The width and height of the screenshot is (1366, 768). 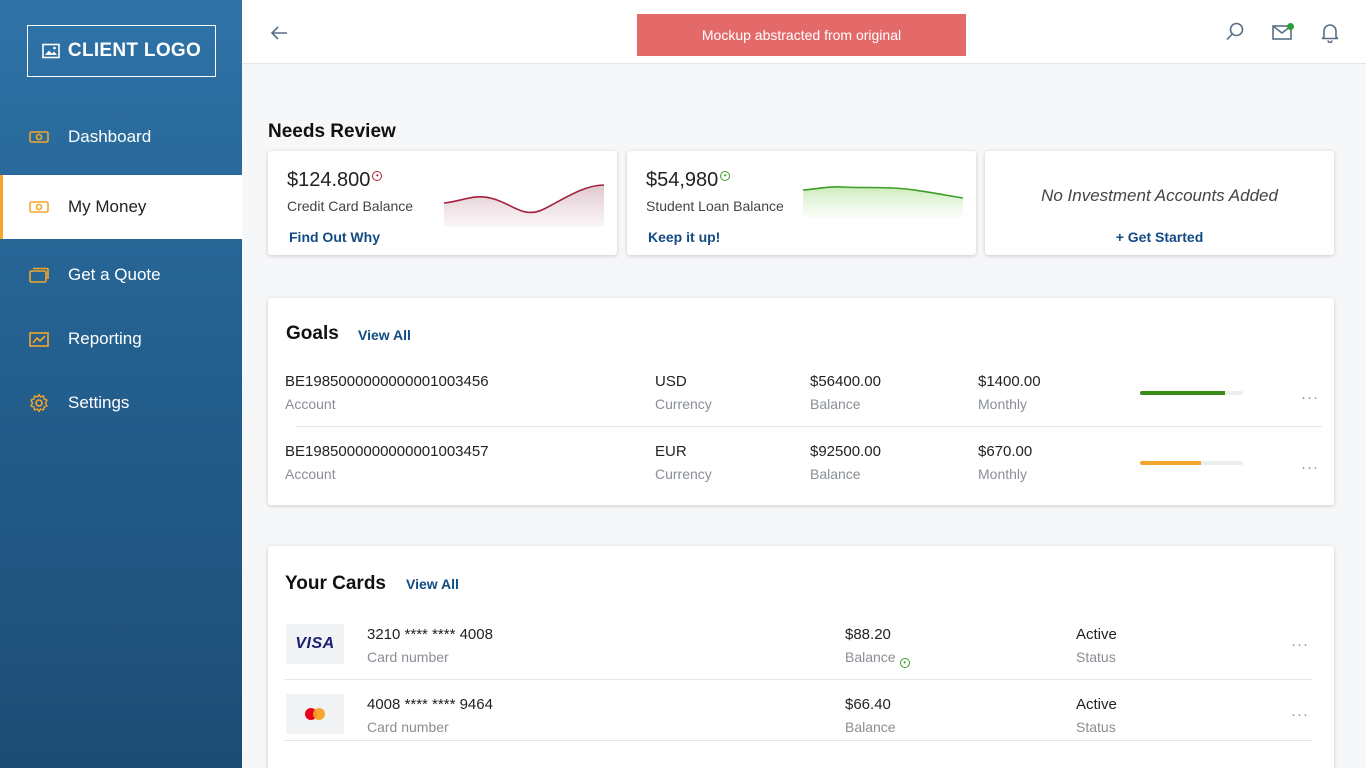 What do you see at coordinates (682, 180) in the screenshot?
I see `amount-value: $54,980` at bounding box center [682, 180].